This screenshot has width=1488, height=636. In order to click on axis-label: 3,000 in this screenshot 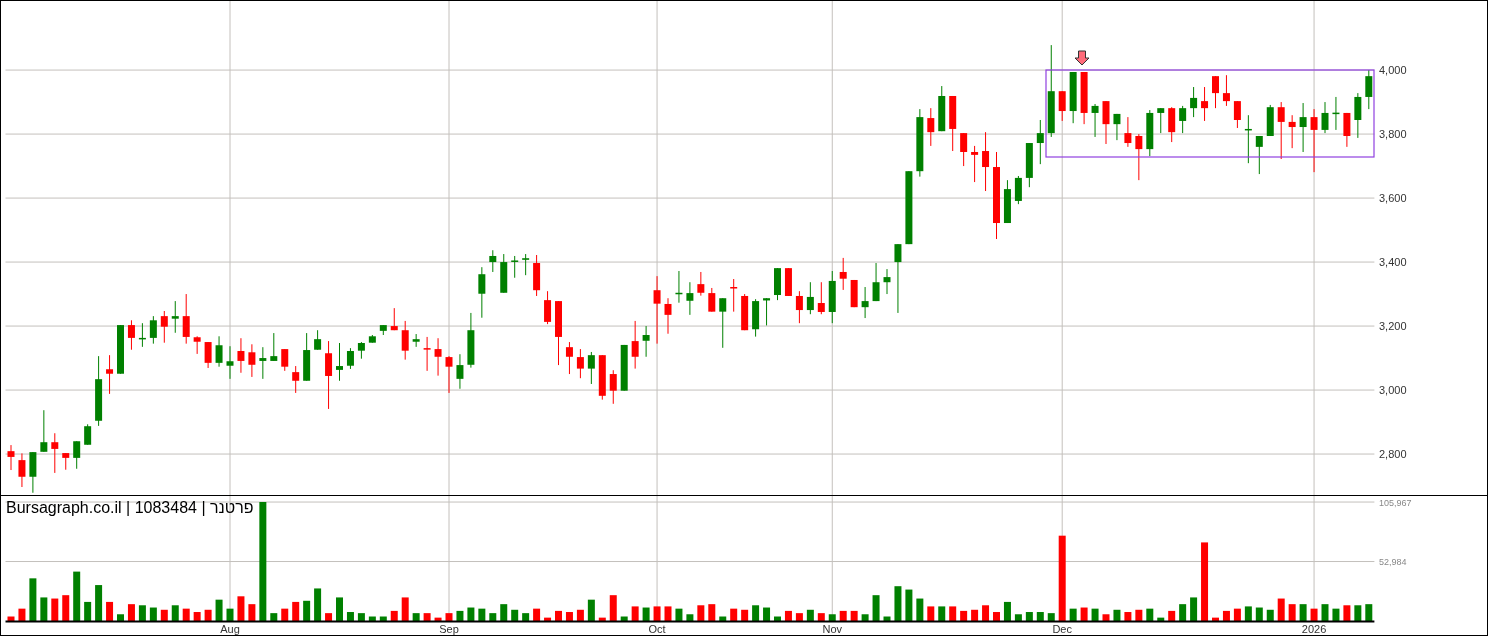, I will do `click(1393, 390)`.